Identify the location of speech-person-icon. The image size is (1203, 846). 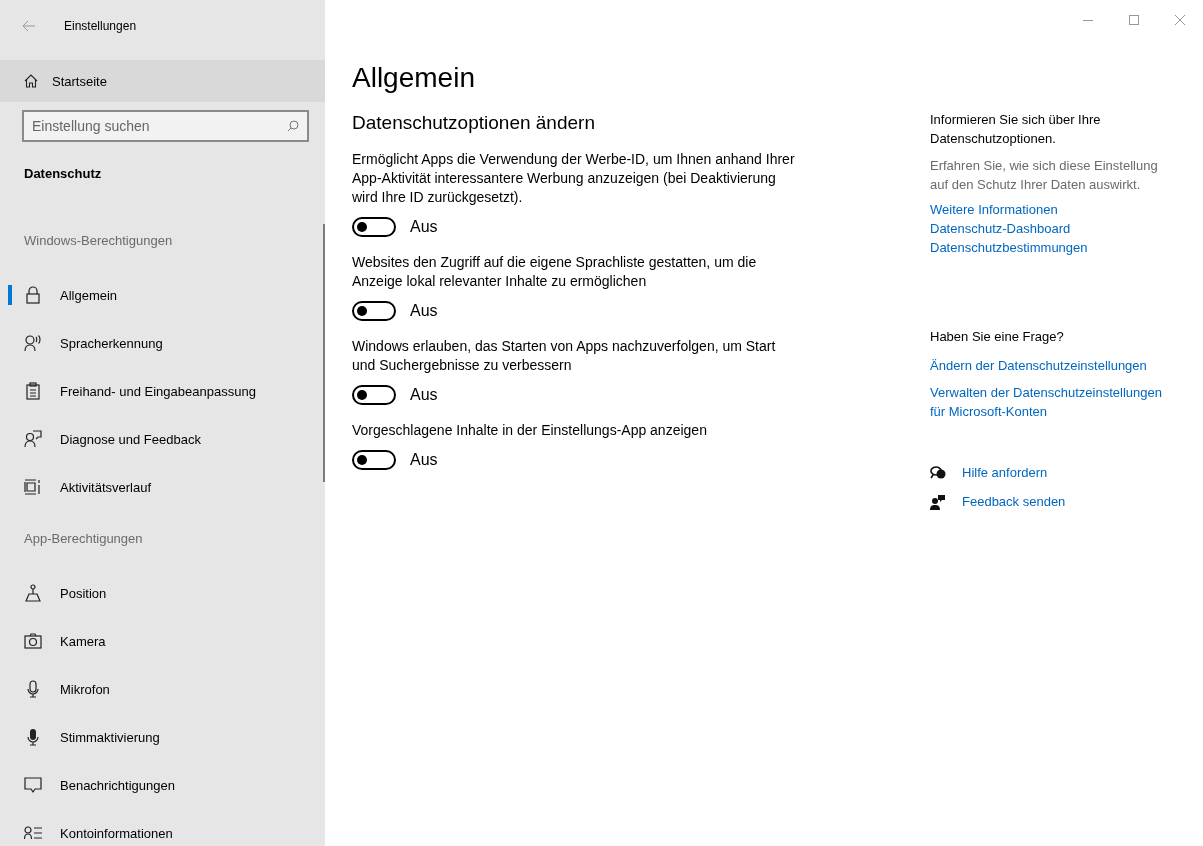
(33, 343).